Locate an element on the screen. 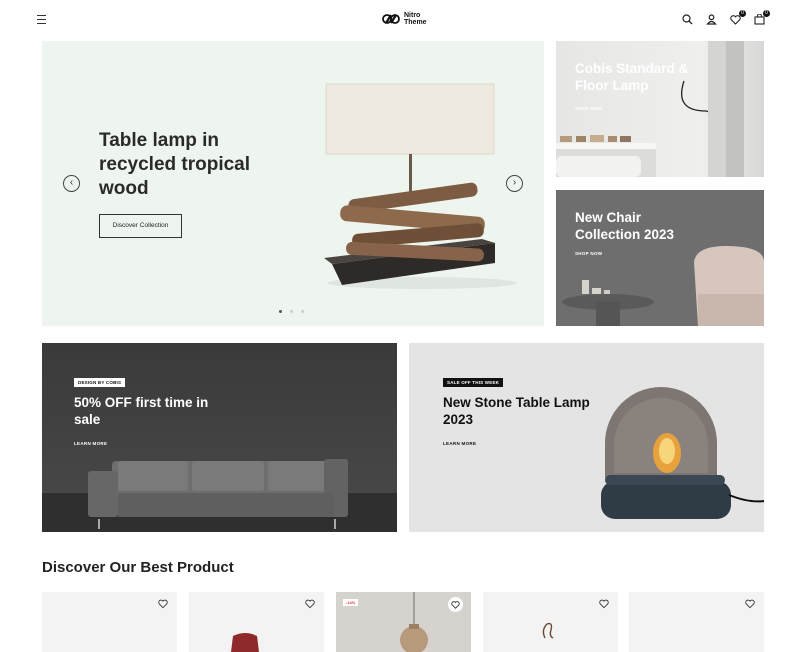 The image size is (806, 652). wishlist-count-badge: 0 is located at coordinates (742, 13).